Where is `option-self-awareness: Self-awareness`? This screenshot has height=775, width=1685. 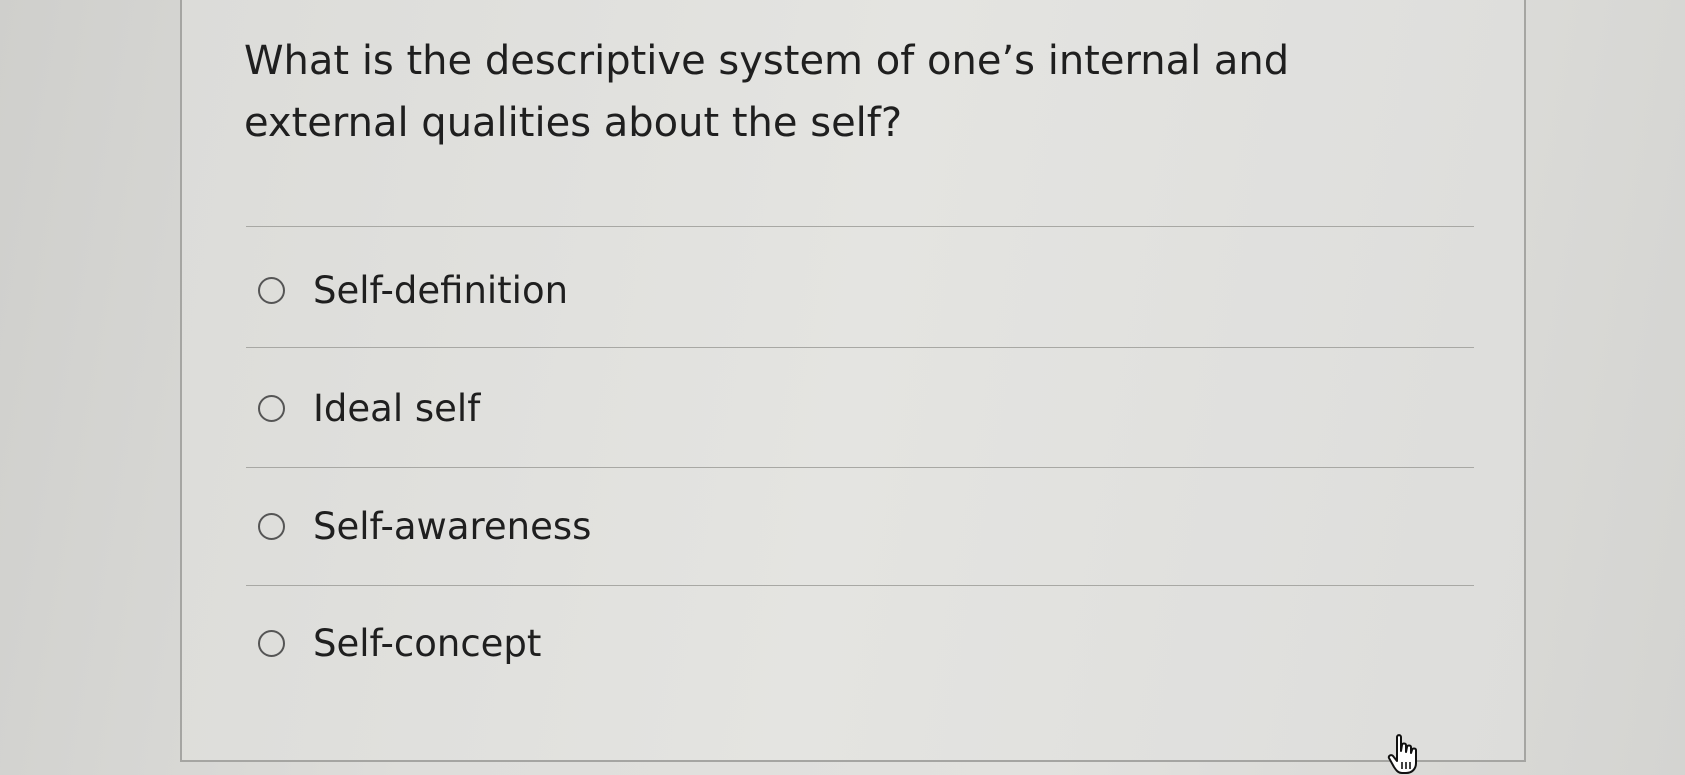
option-self-awareness: Self-awareness is located at coordinates (424, 526).